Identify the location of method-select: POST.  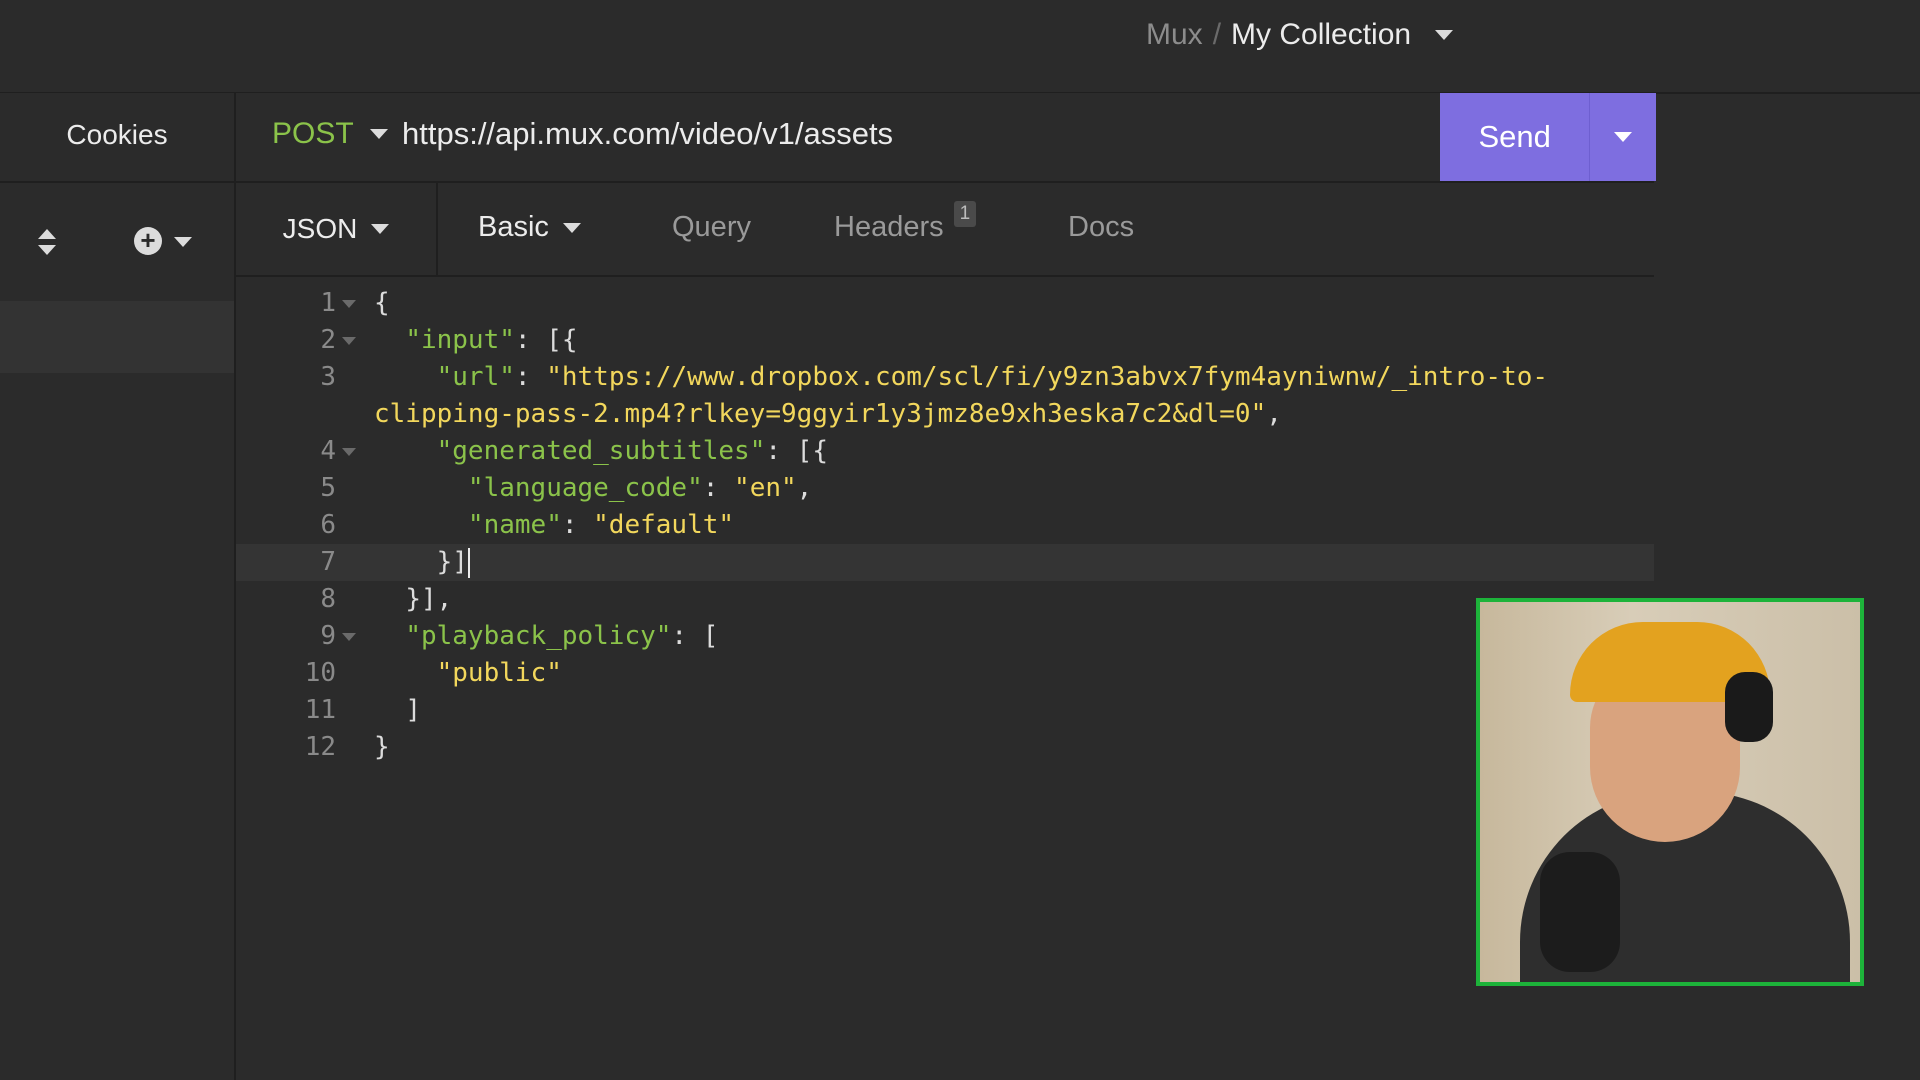
(330, 134).